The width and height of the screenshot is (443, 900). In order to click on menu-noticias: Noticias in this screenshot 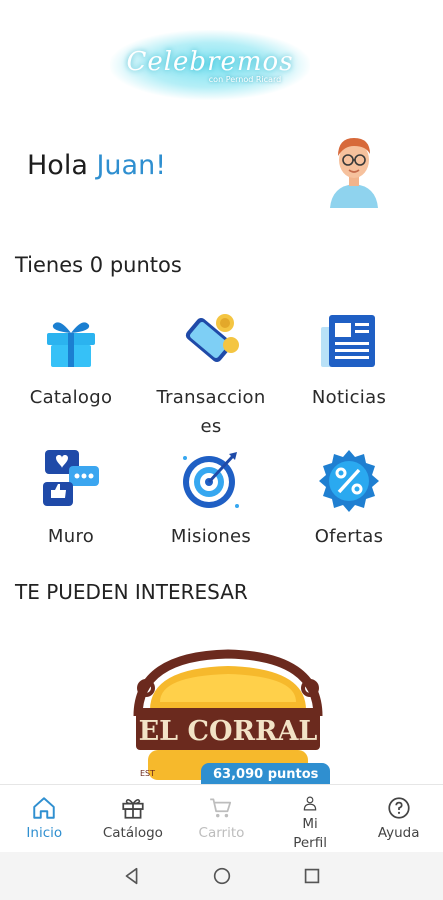, I will do `click(349, 360)`.